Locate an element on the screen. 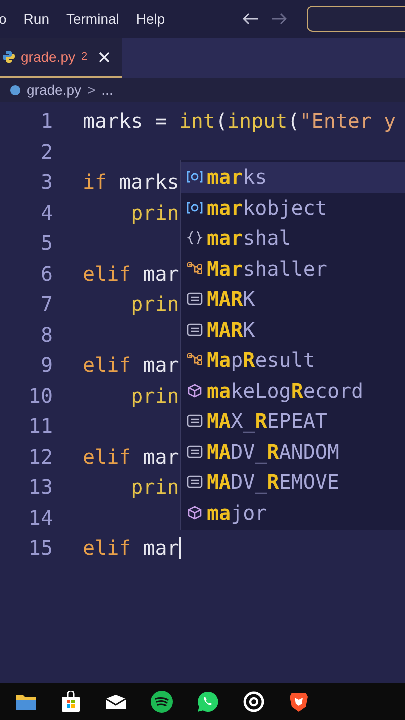 This screenshot has height=720, width=405. envelope-icon is located at coordinates (116, 702).